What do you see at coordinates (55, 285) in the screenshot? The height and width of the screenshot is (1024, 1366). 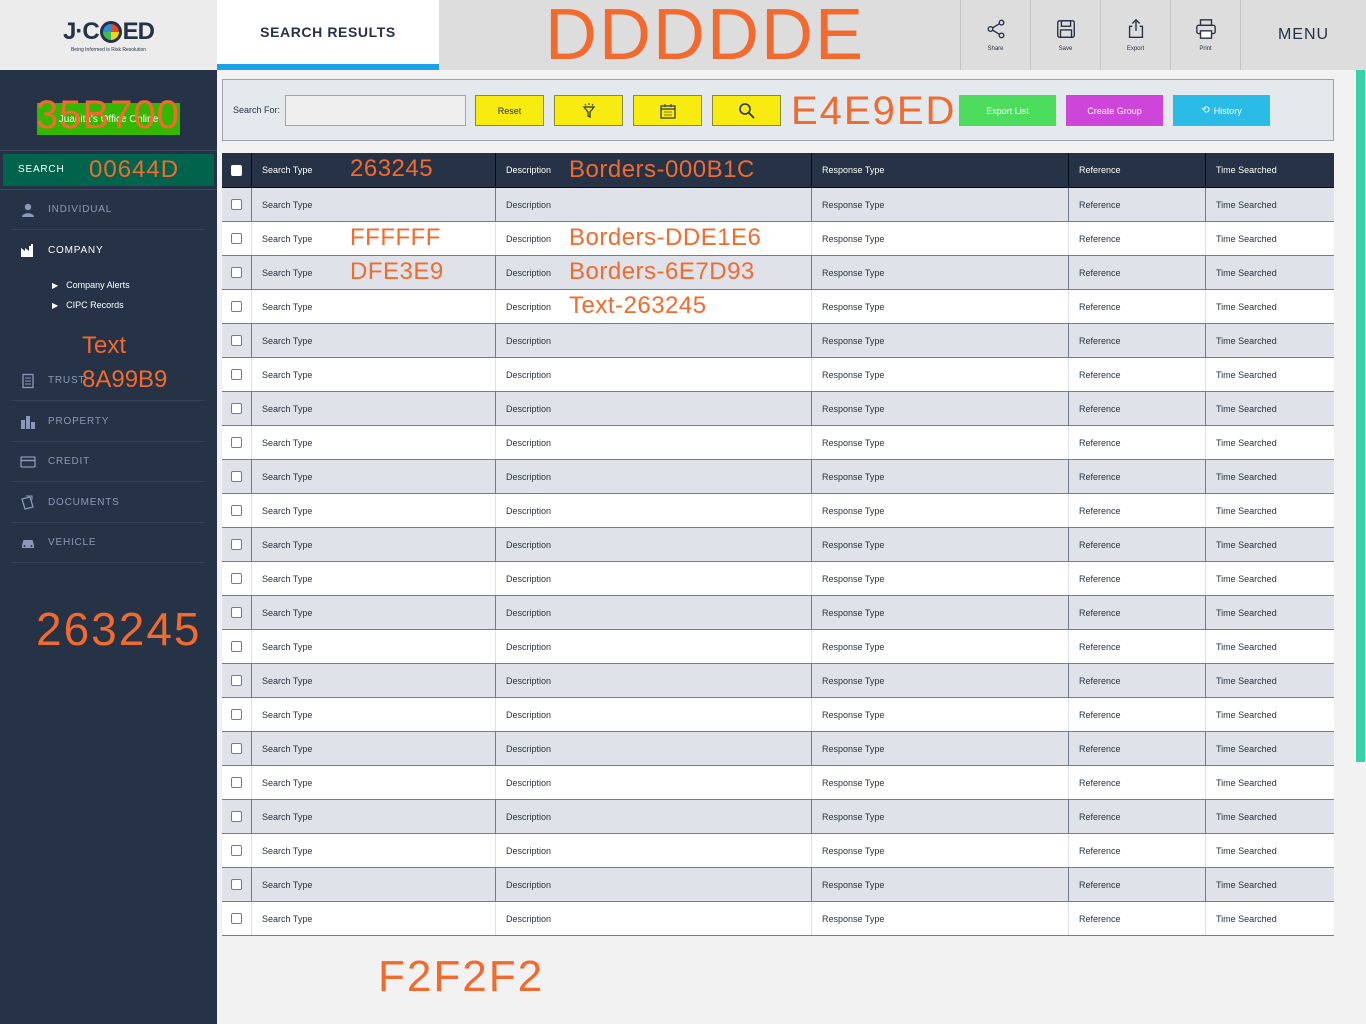 I see `caret-right-icon: ▶` at bounding box center [55, 285].